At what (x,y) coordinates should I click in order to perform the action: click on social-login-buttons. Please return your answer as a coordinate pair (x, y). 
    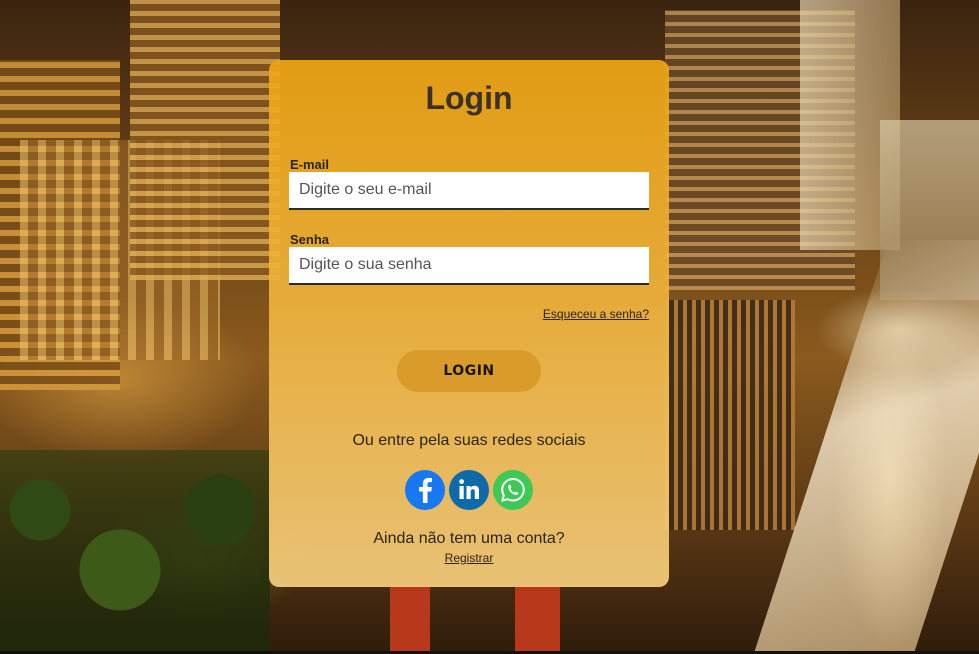
    Looking at the image, I should click on (469, 490).